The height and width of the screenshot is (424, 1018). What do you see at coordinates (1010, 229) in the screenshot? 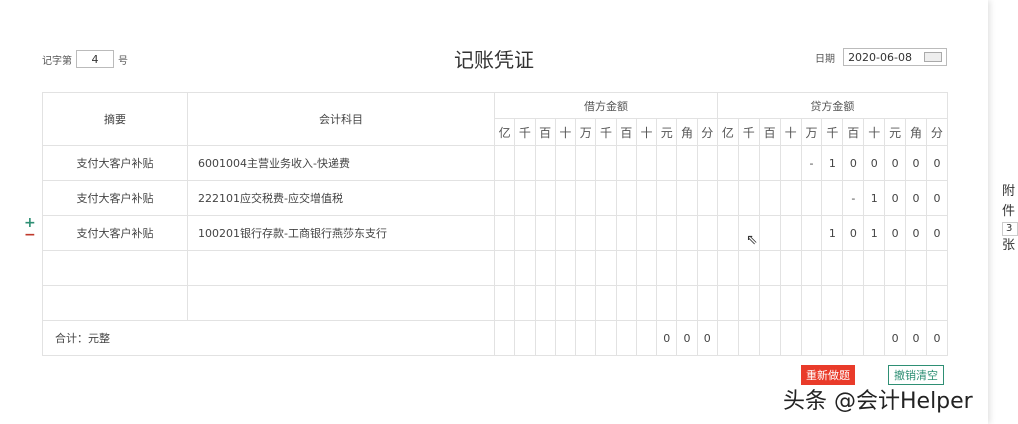
I see `attachment-count-input: 3` at bounding box center [1010, 229].